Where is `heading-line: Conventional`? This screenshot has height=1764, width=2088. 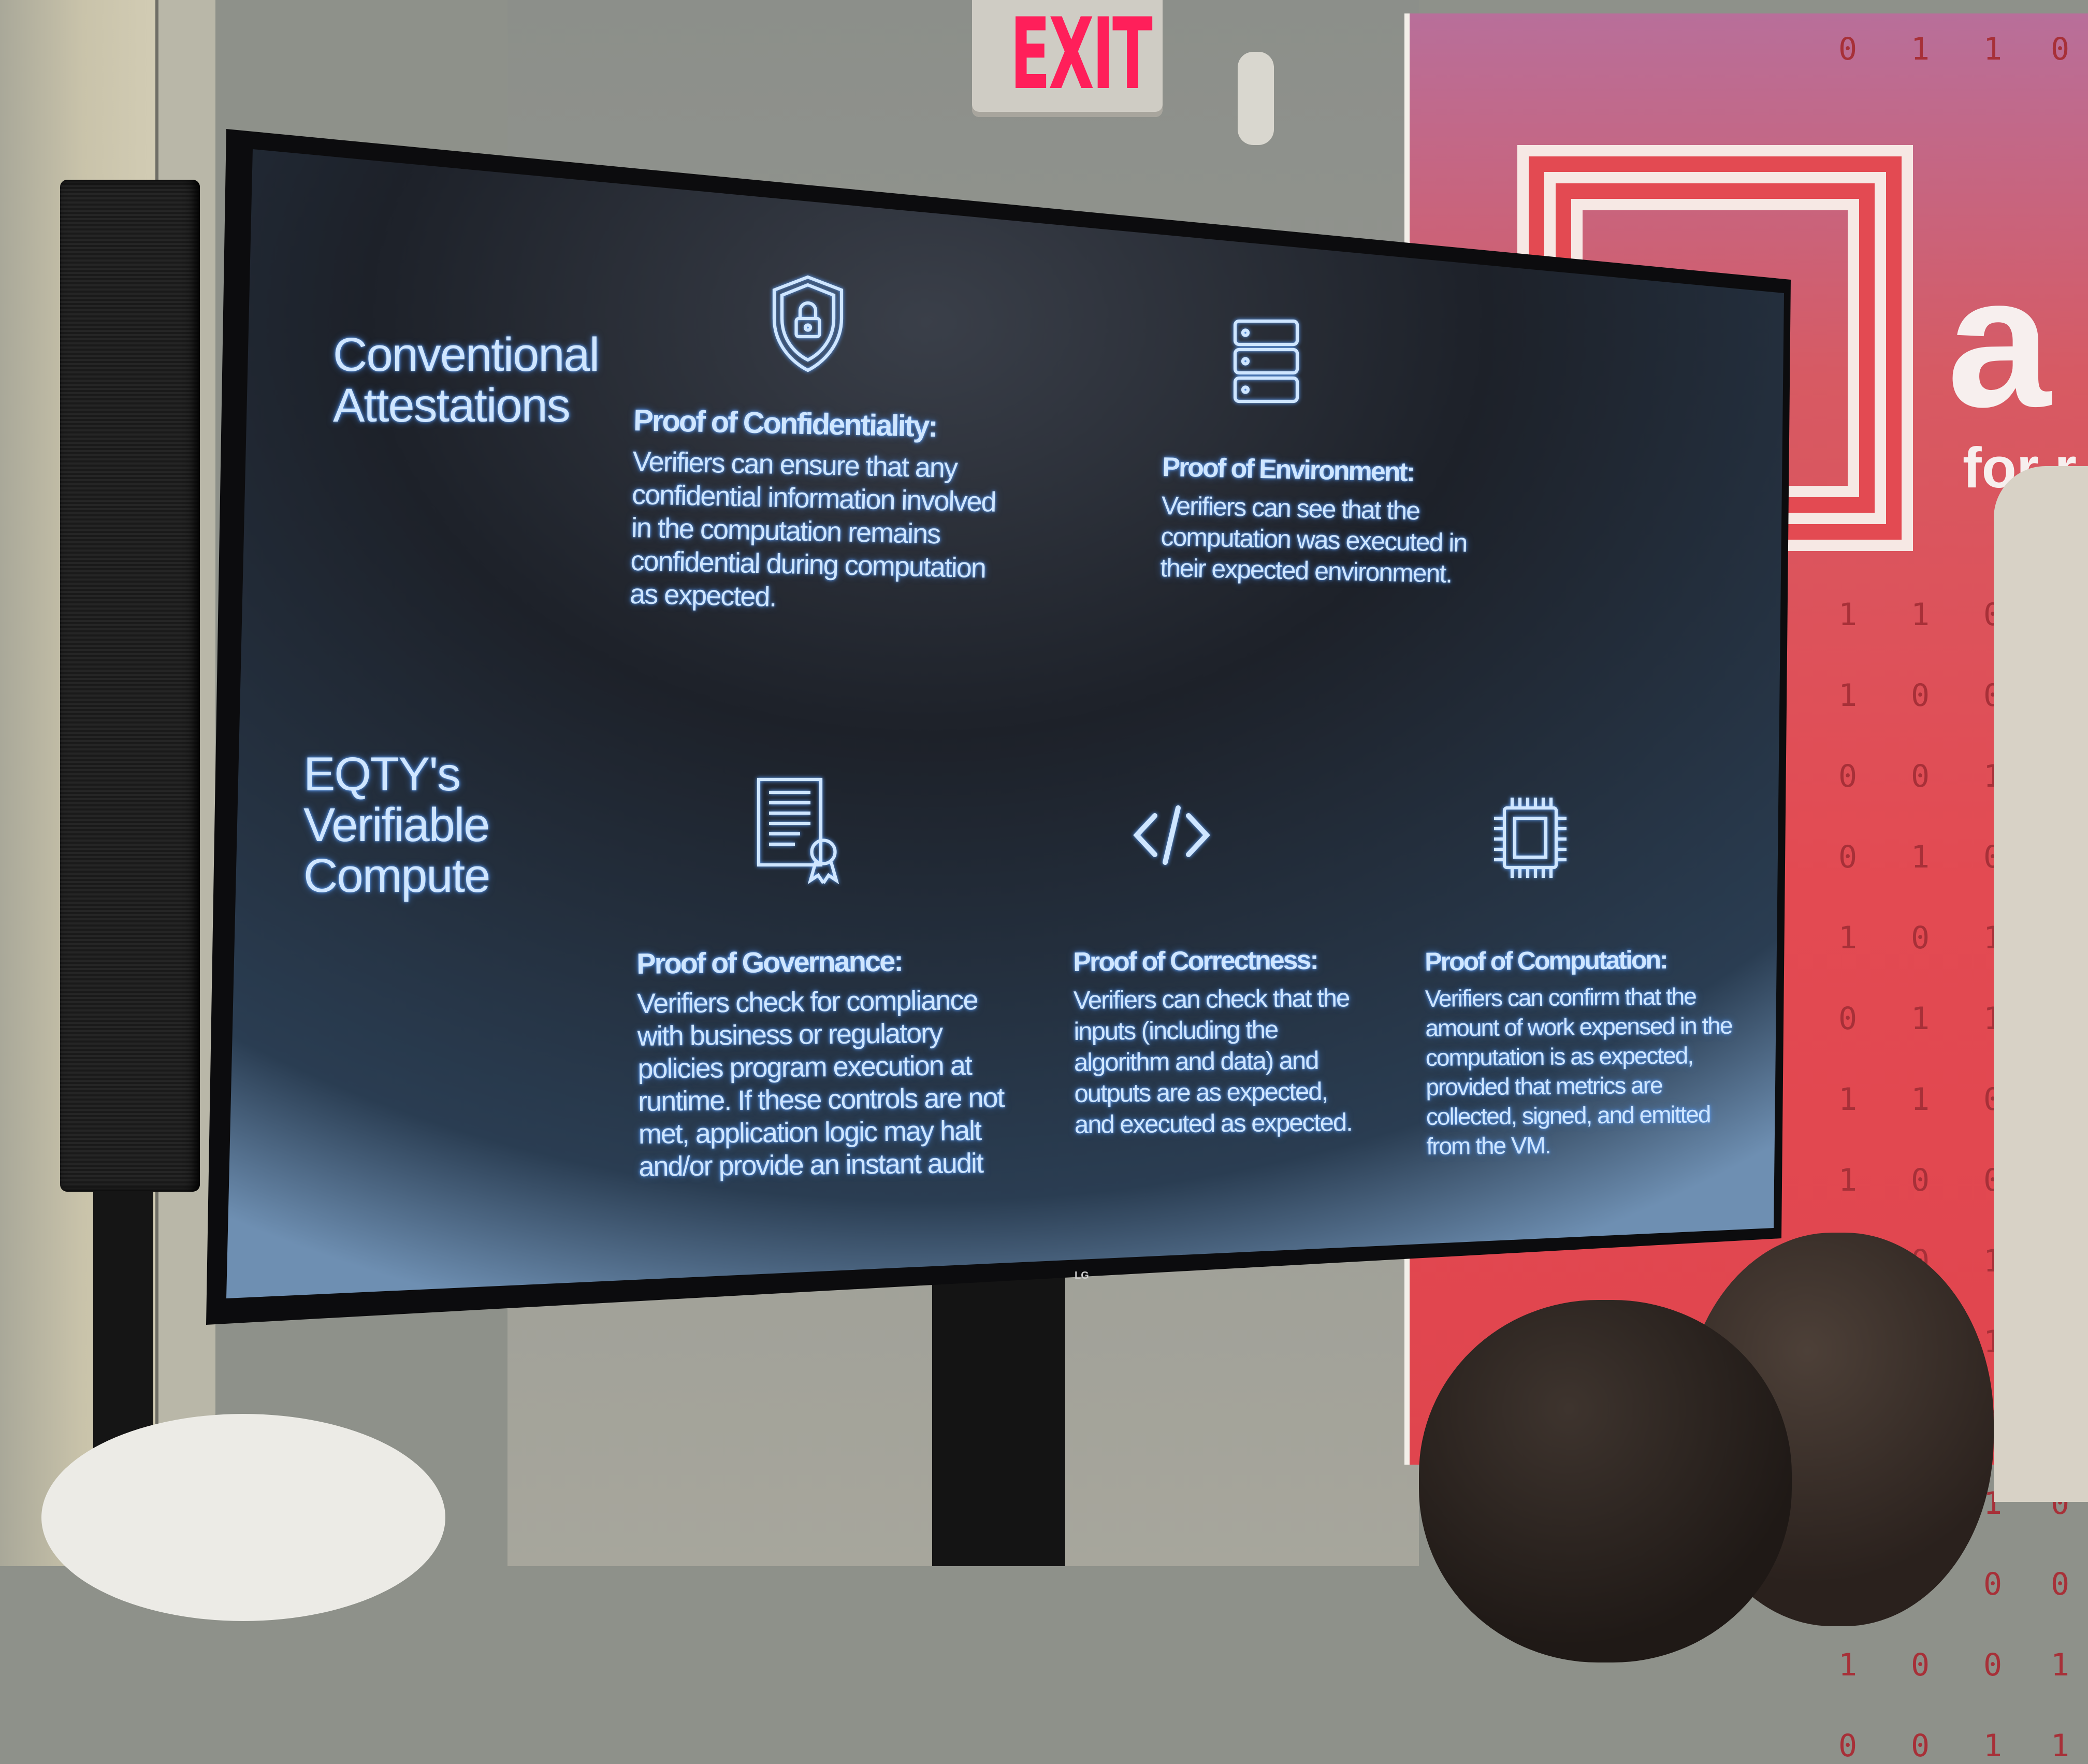
heading-line: Conventional is located at coordinates (467, 354).